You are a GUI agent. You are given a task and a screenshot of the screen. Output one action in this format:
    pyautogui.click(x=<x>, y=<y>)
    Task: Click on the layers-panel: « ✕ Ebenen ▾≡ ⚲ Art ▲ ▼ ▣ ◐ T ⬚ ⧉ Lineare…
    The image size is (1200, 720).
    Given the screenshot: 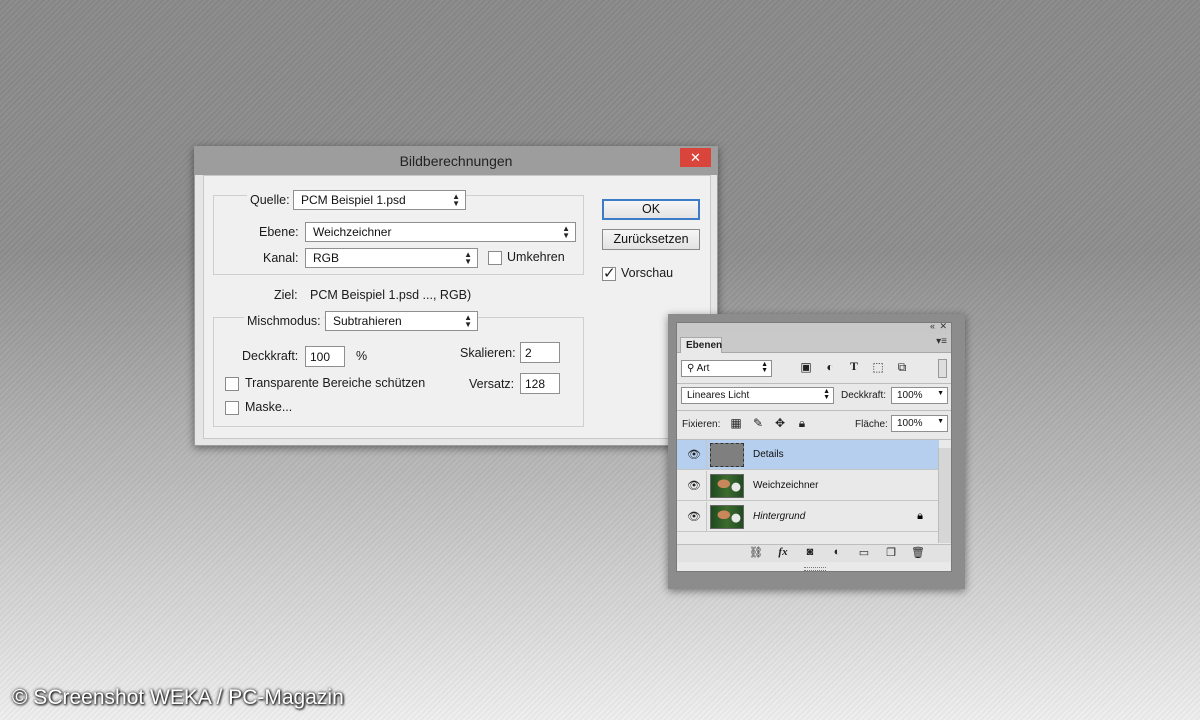 What is the action you would take?
    pyautogui.click(x=814, y=446)
    